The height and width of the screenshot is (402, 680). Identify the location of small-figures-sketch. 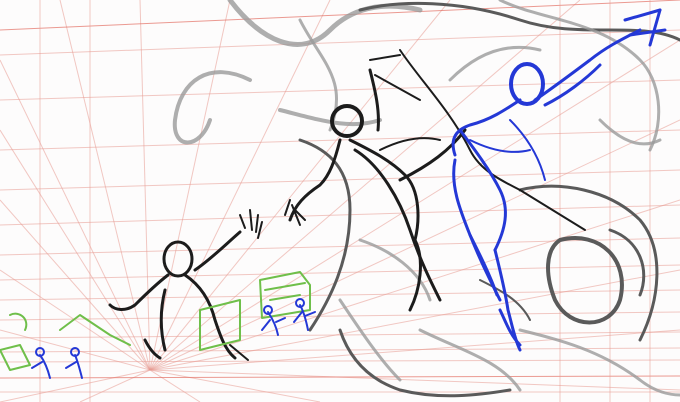
(173, 338).